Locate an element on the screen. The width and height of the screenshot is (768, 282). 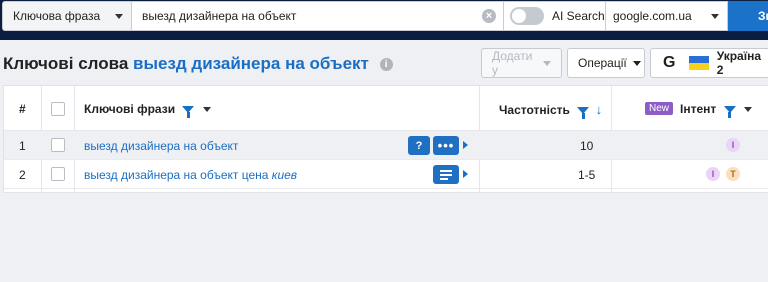
column-header-keyword: Ключові фрази is located at coordinates (147, 110).